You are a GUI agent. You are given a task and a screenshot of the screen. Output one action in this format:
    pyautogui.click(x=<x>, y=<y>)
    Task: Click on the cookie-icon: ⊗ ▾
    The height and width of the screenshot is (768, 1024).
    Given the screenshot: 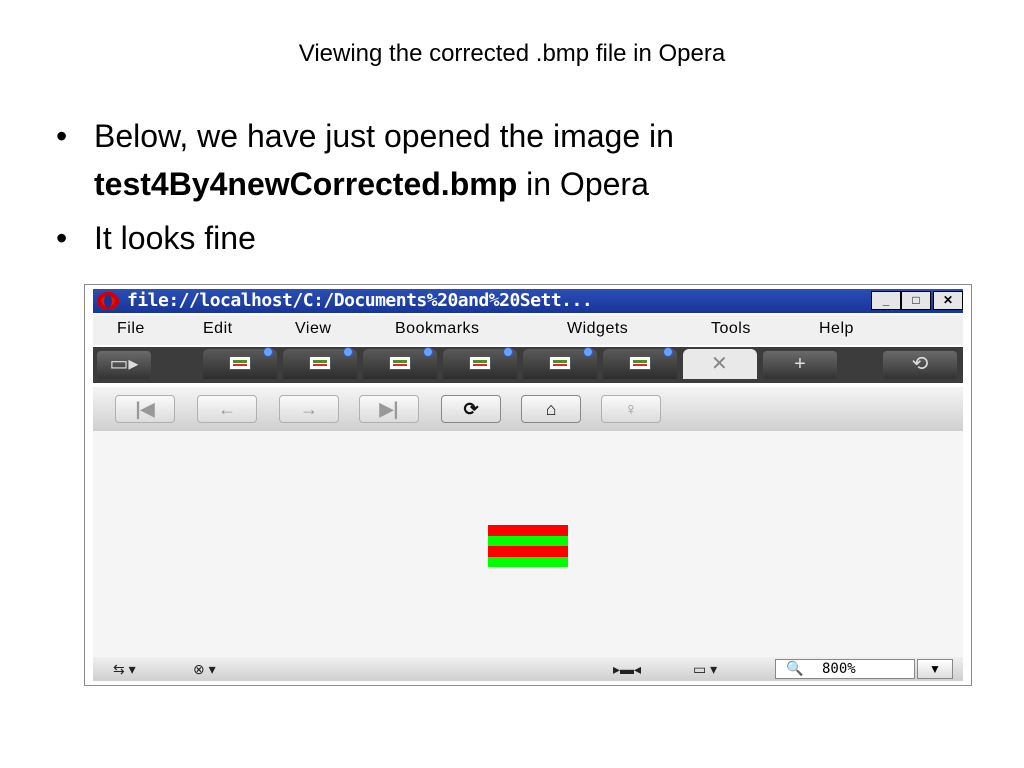 What is the action you would take?
    pyautogui.click(x=204, y=669)
    